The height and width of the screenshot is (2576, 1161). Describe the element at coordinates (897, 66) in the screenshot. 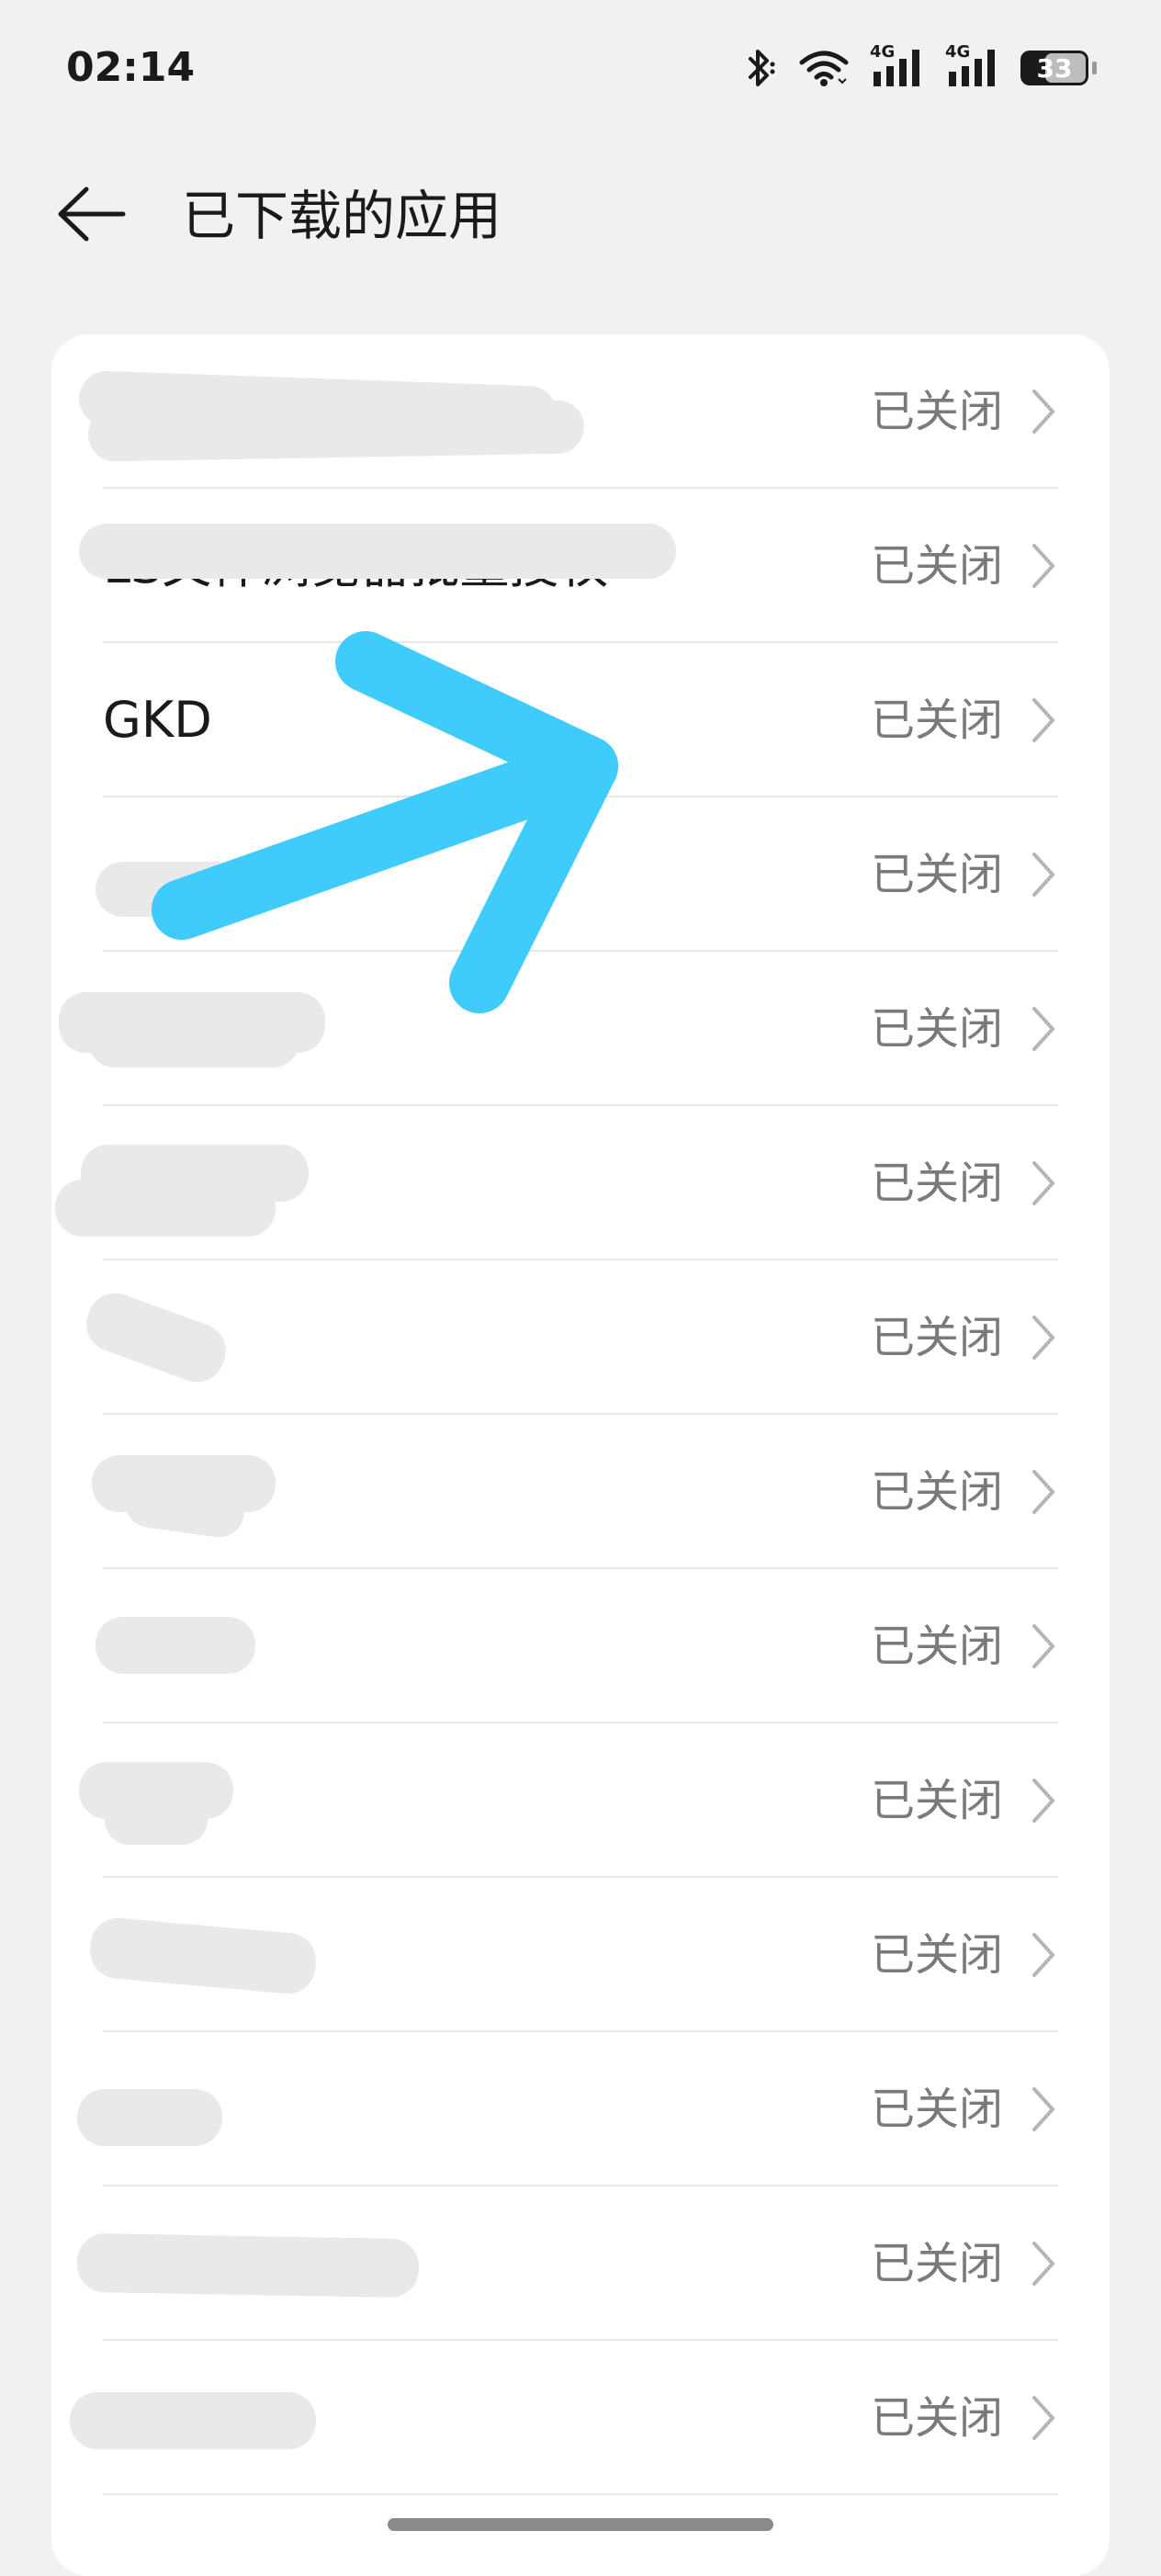

I see `cellular-signal-icon: 4G` at that location.